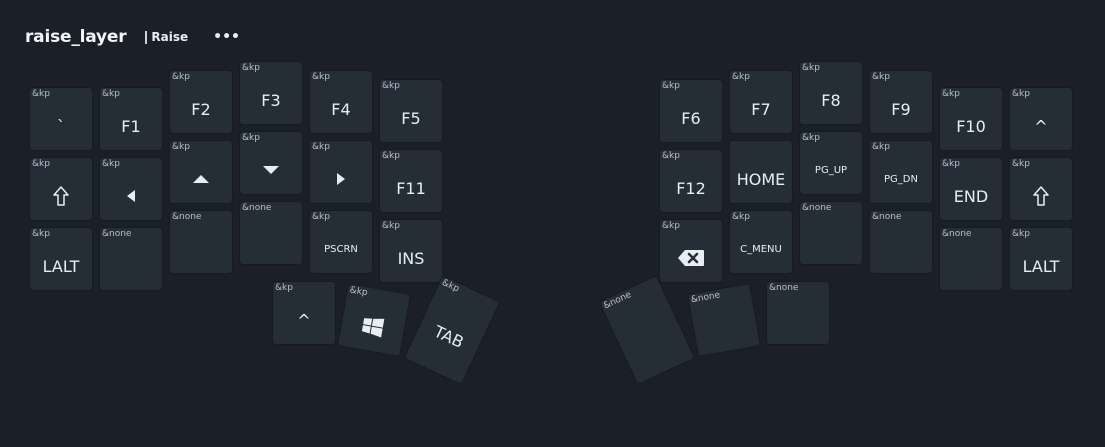  I want to click on key-l25: &kp INS, so click(411, 251).